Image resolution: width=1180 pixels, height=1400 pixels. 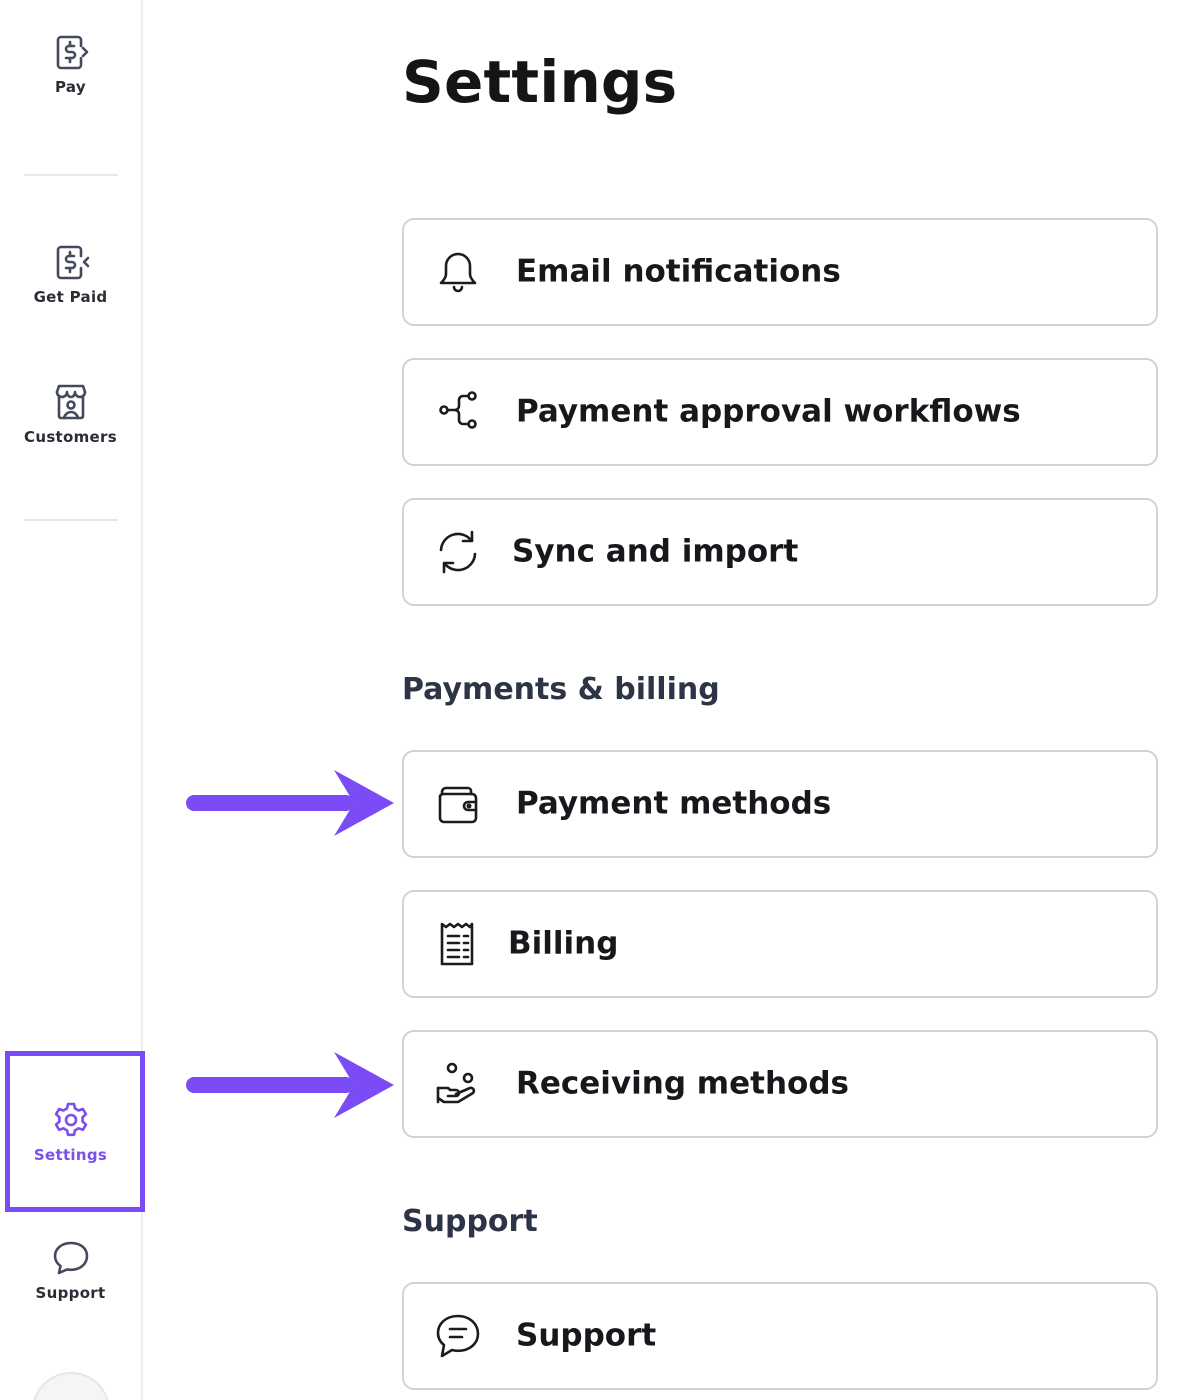 I want to click on sync-arrows-icon, so click(x=458, y=552).